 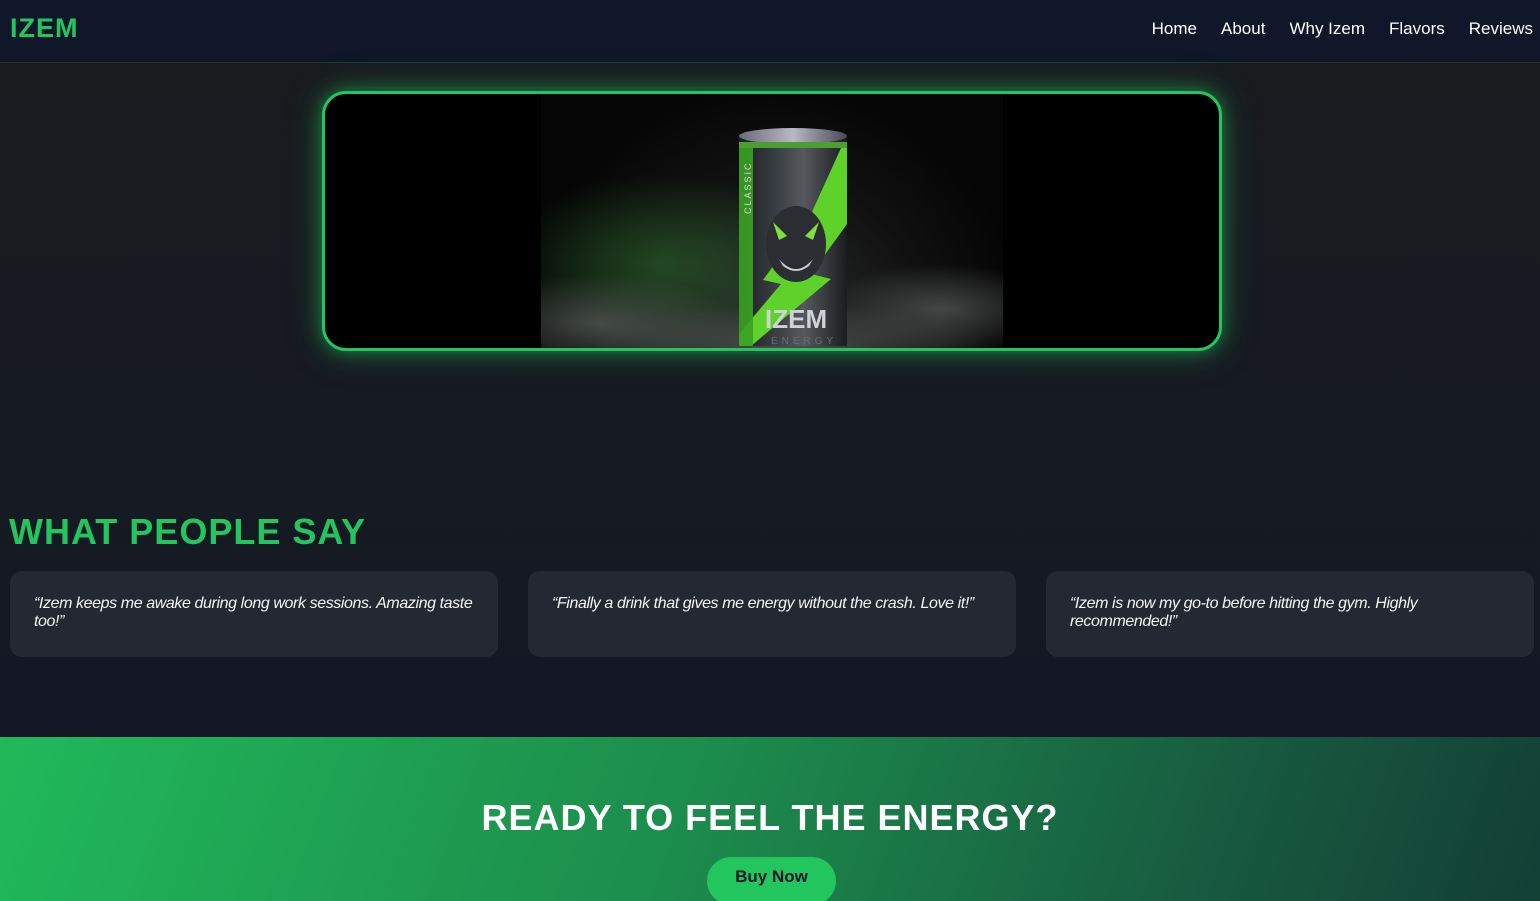 I want to click on can-sub-text: ENERGY, so click(x=804, y=341).